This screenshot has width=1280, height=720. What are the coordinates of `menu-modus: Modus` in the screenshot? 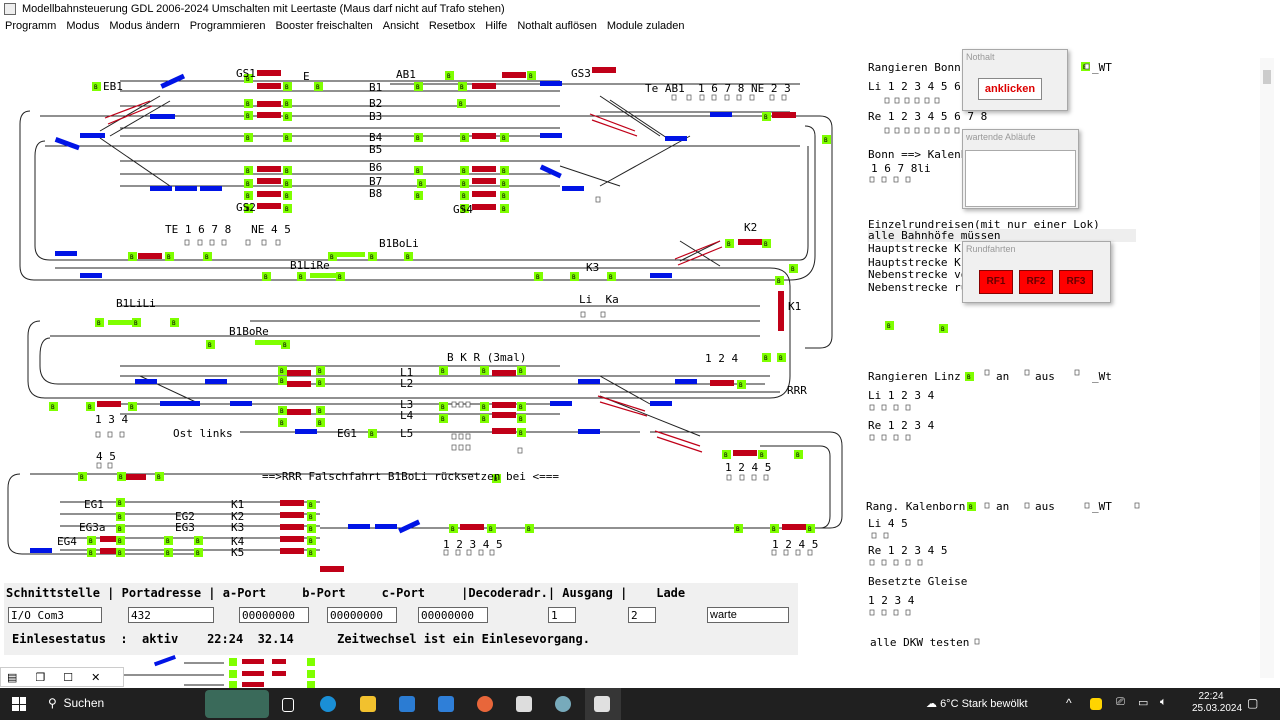 It's located at (82, 26).